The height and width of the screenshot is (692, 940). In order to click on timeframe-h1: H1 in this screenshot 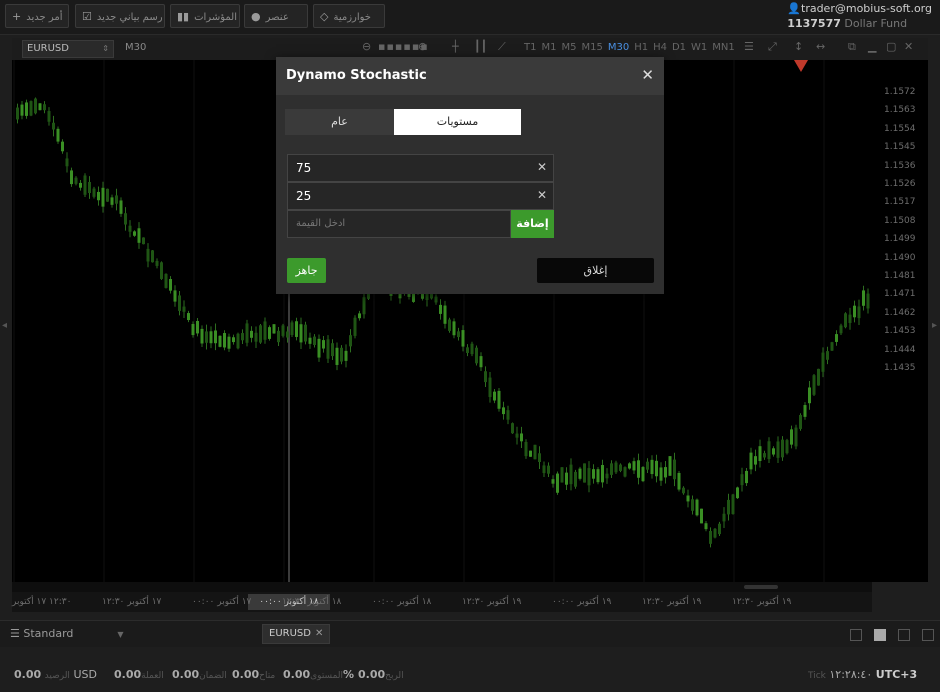, I will do `click(641, 47)`.